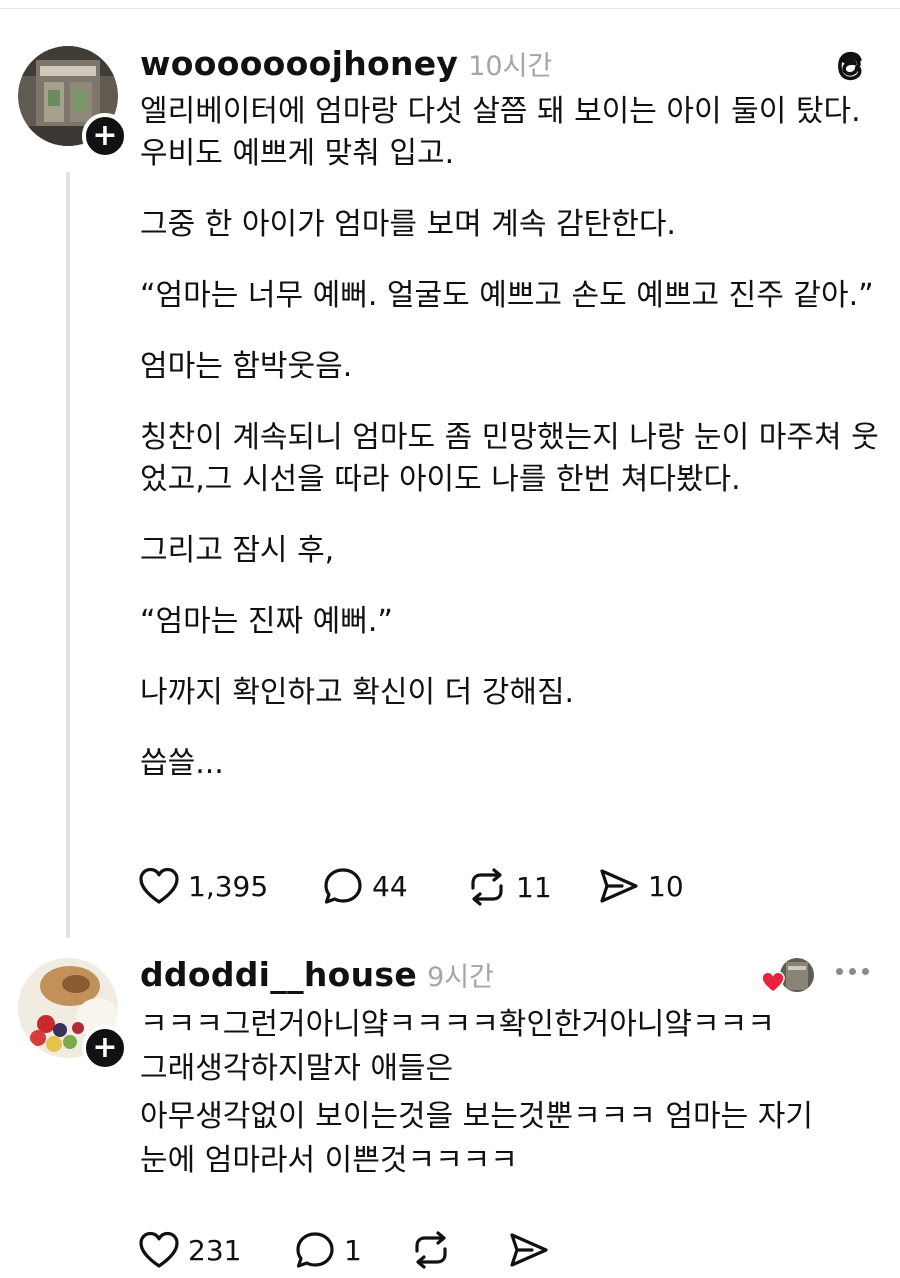  What do you see at coordinates (460, 977) in the screenshot?
I see `reply-time: 9시간` at bounding box center [460, 977].